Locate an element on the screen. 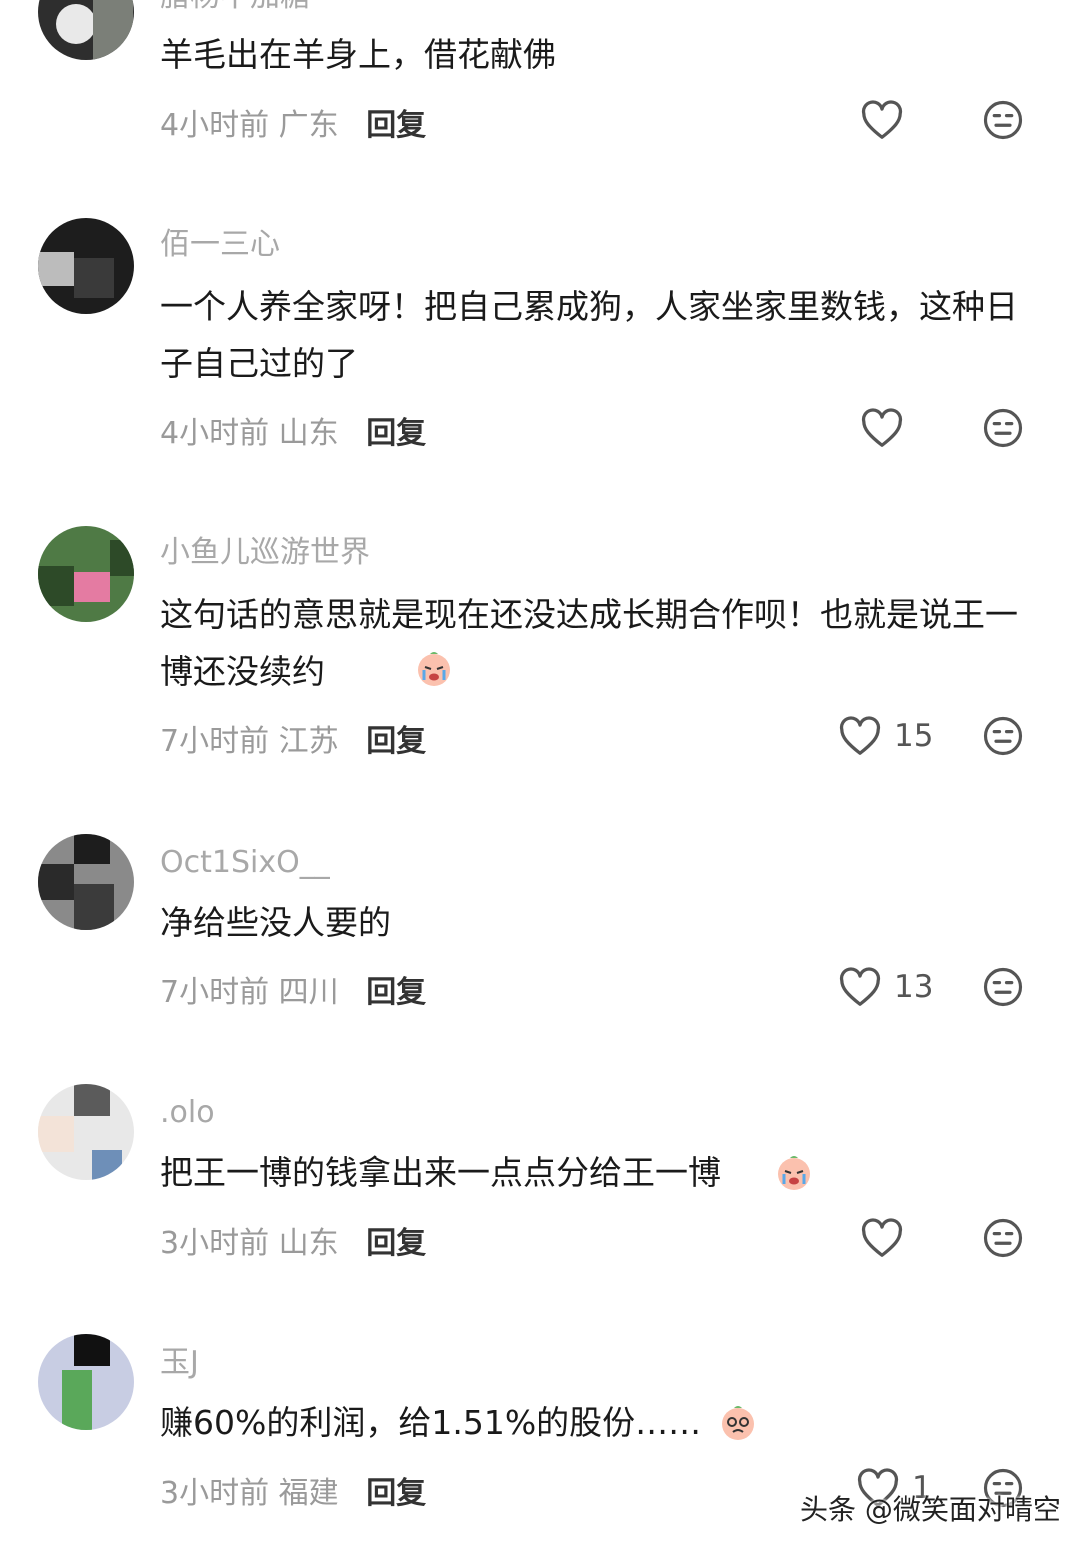 The height and width of the screenshot is (1546, 1080). comment-text: 这句话的意思就是现在还没达成长期合作呗！也就是说王一博还没续约 is located at coordinates (589, 643).